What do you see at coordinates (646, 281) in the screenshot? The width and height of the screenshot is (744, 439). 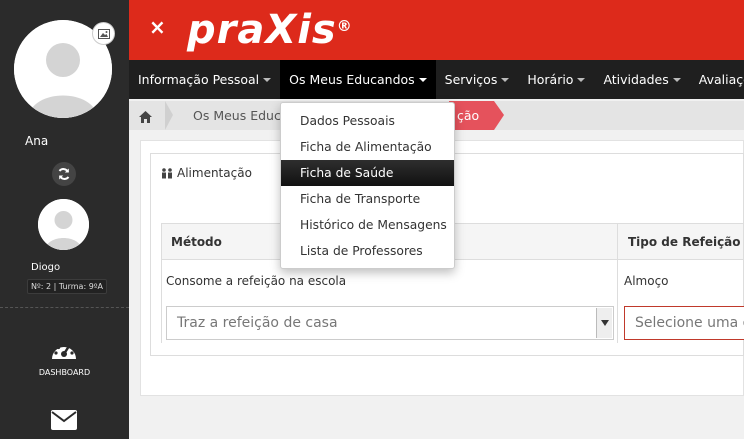 I see `cell-tipo: Almoço` at bounding box center [646, 281].